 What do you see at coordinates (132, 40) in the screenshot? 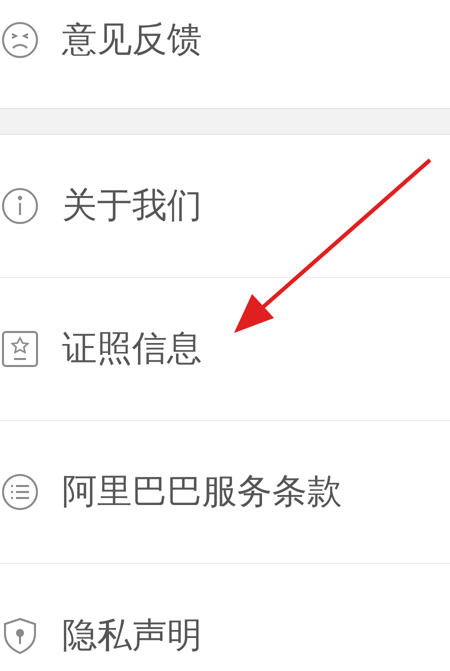
I see `menu-item-label: 意见反馈` at bounding box center [132, 40].